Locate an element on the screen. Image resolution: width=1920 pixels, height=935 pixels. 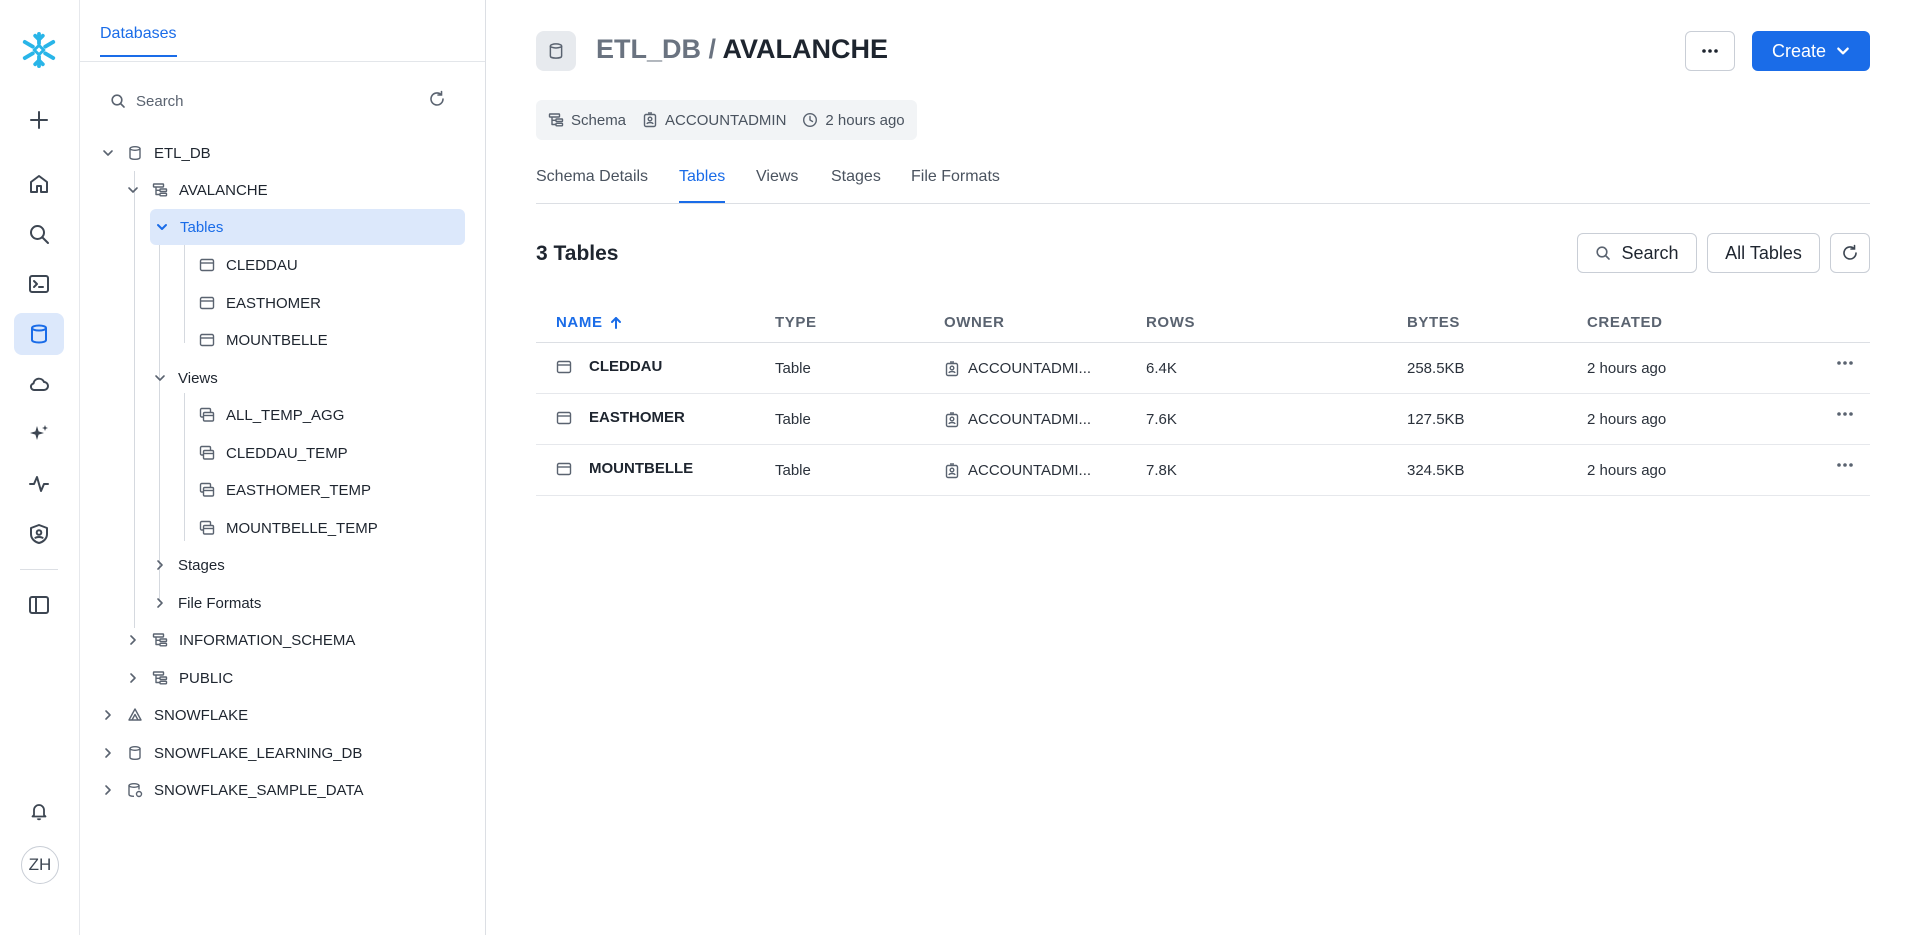
tree-node-snowflake-learning-db: SNOWFLAKE_LEARNING_DB is located at coordinates (283, 753).